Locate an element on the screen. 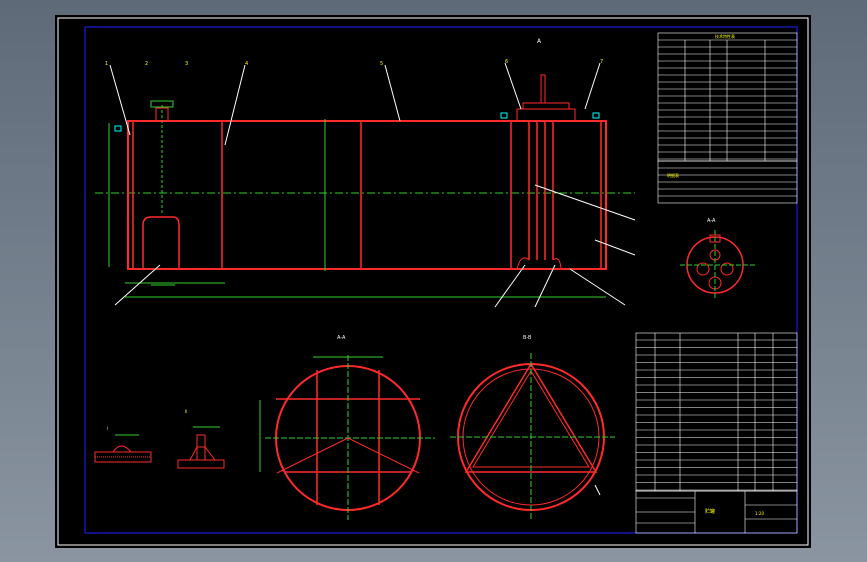 This screenshot has width=867, height=562. callout-4: 4 is located at coordinates (246, 64).